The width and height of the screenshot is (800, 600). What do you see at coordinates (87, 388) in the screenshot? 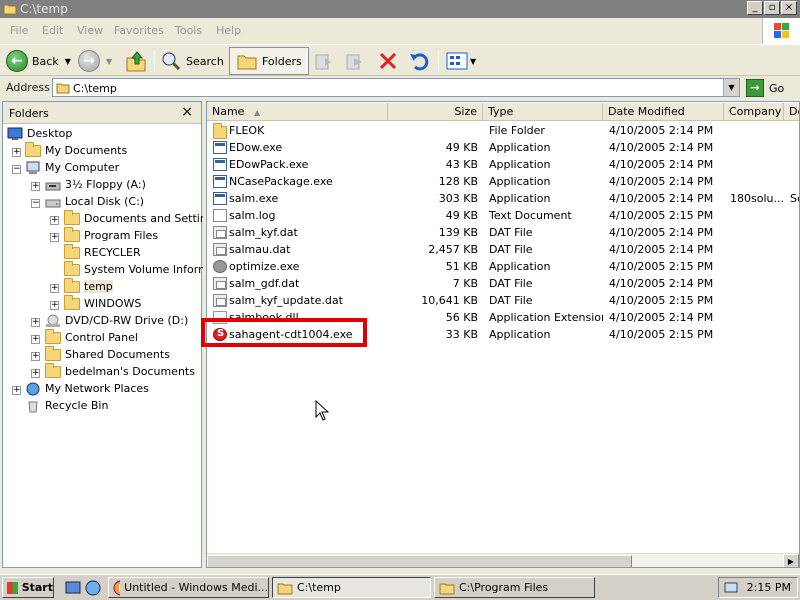
I see `tree-item-my-network-places: My Network Places` at bounding box center [87, 388].